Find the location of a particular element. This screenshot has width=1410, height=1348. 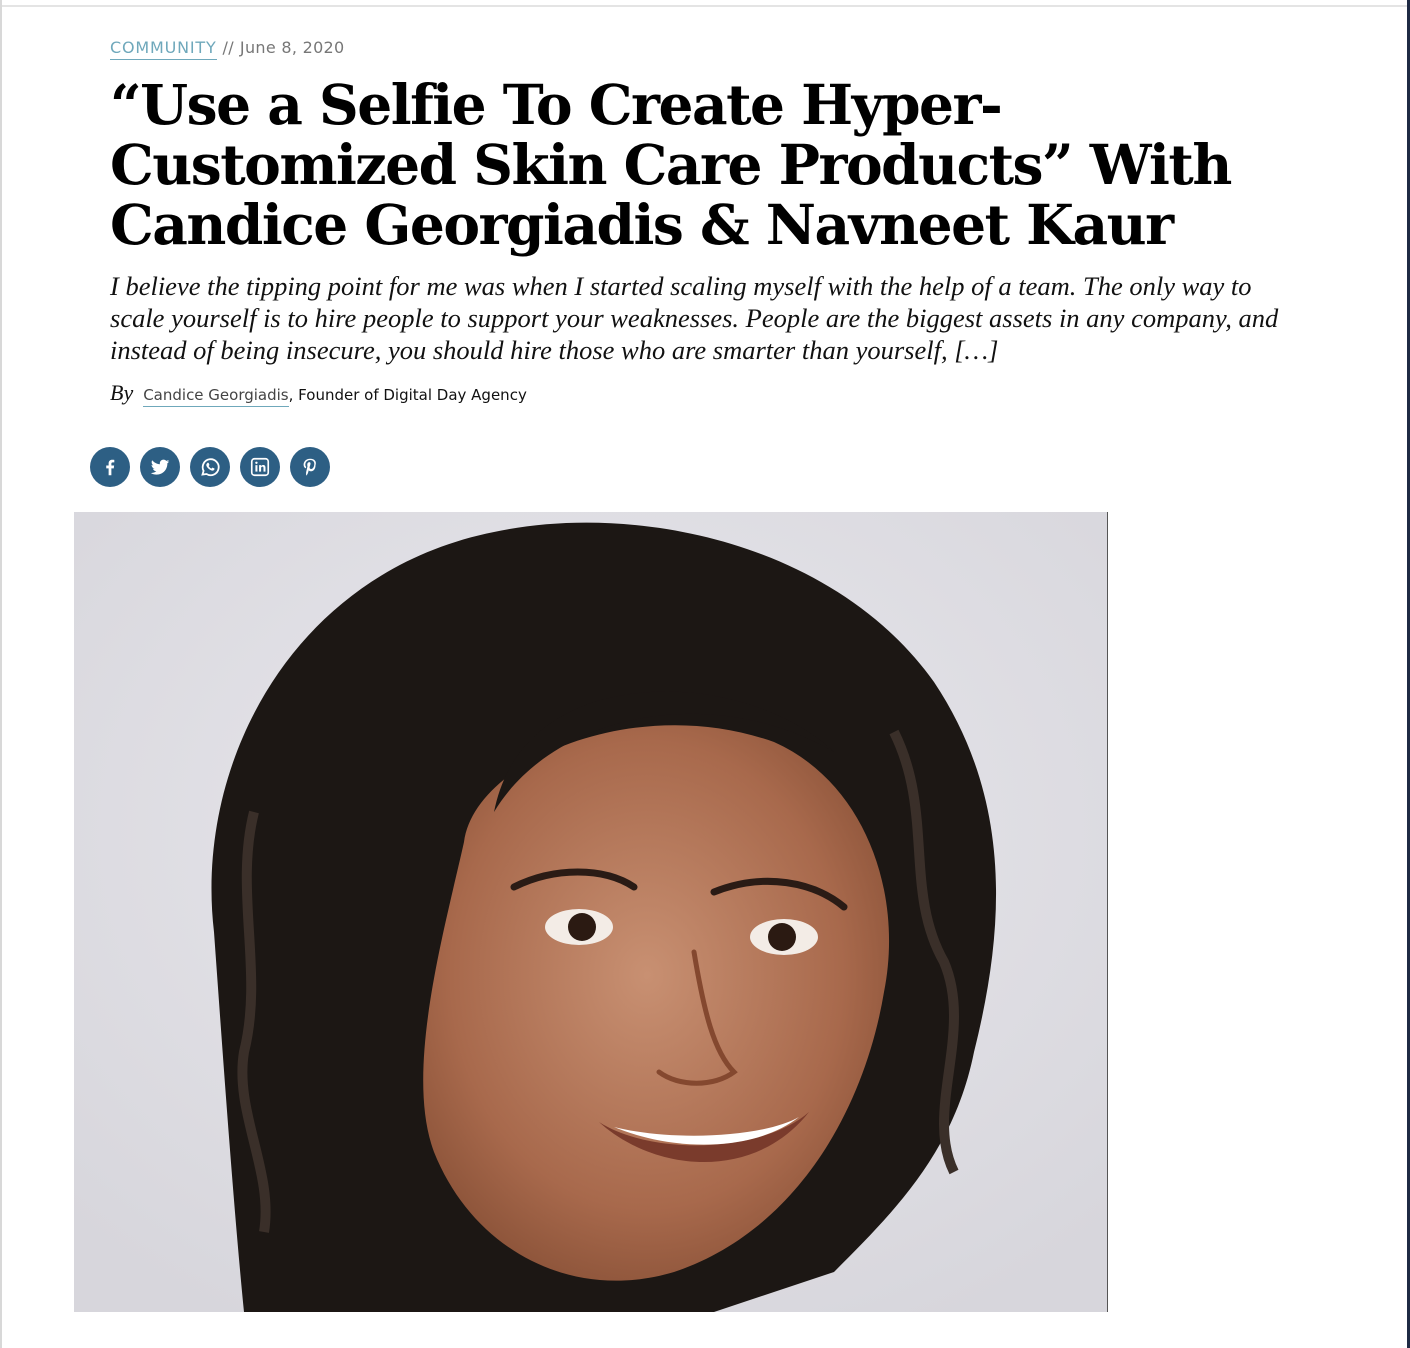

twitter-icon is located at coordinates (160, 467).